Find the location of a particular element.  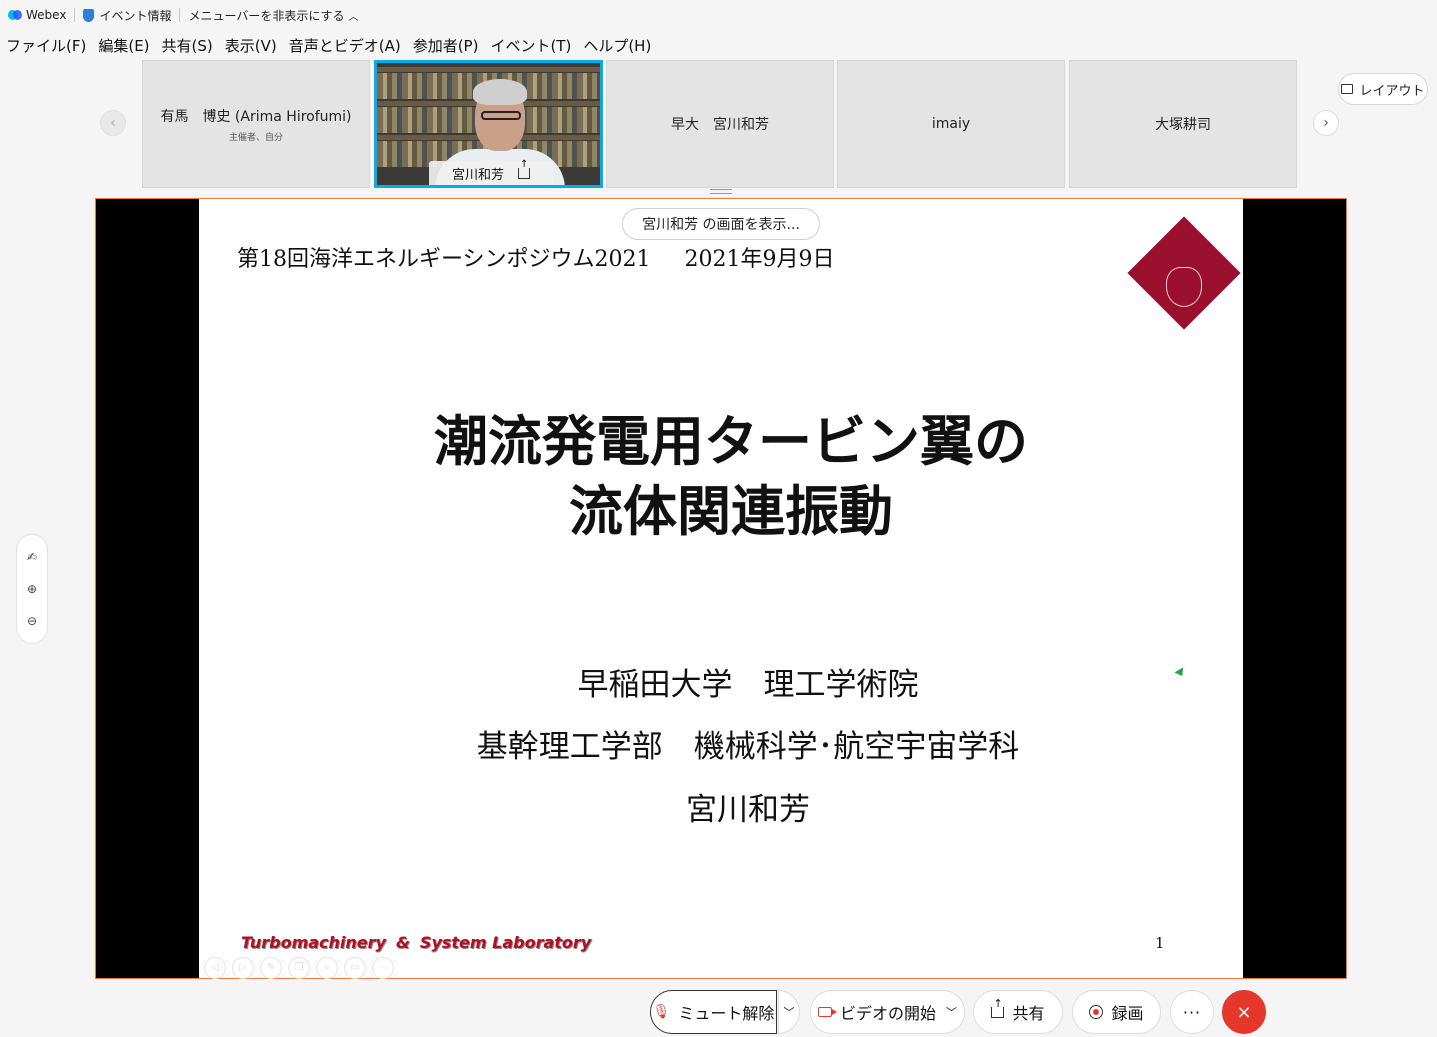

next-page-button: › is located at coordinates (1326, 123).